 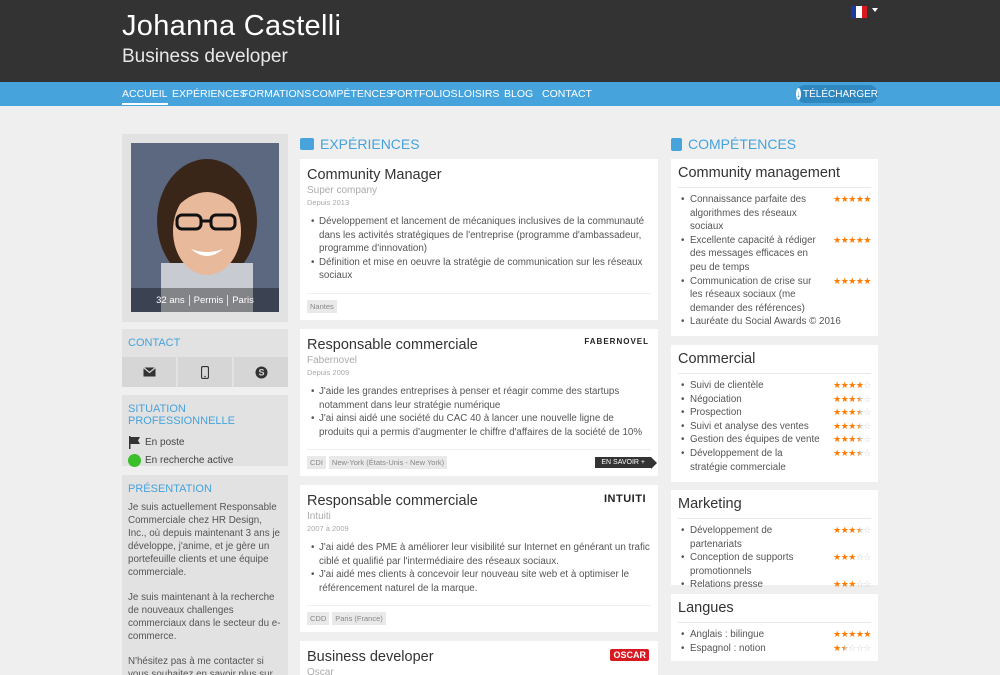 I want to click on contact-card: CONTACT S, so click(x=205, y=358).